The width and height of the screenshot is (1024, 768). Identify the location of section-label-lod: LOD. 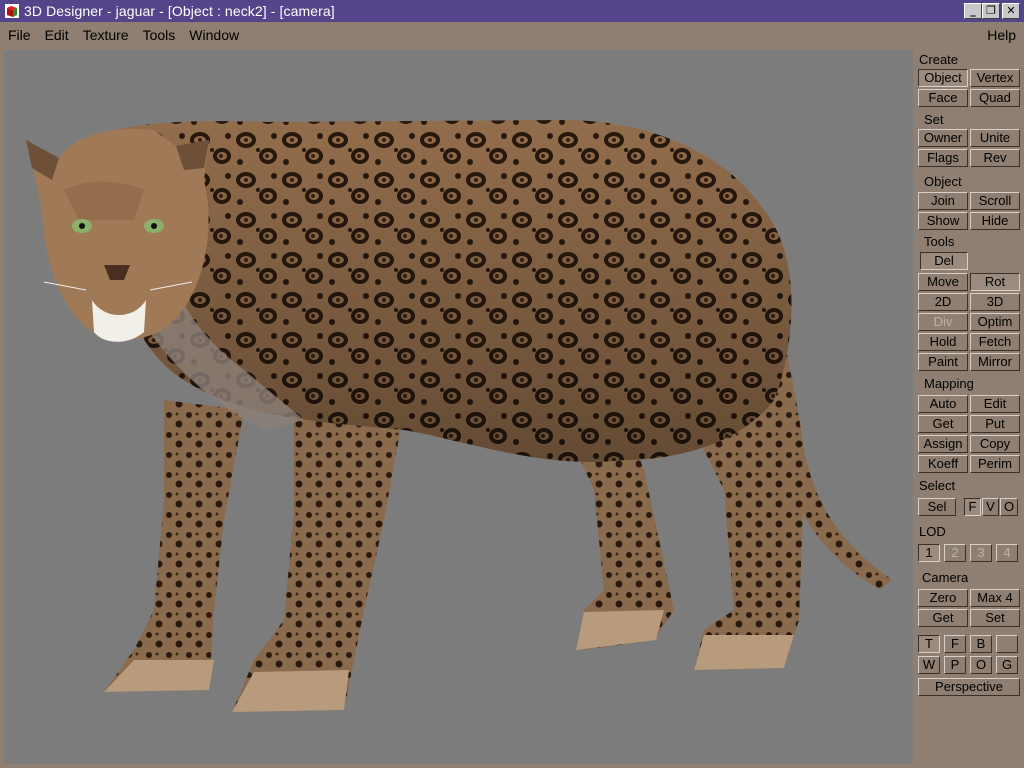
(932, 531).